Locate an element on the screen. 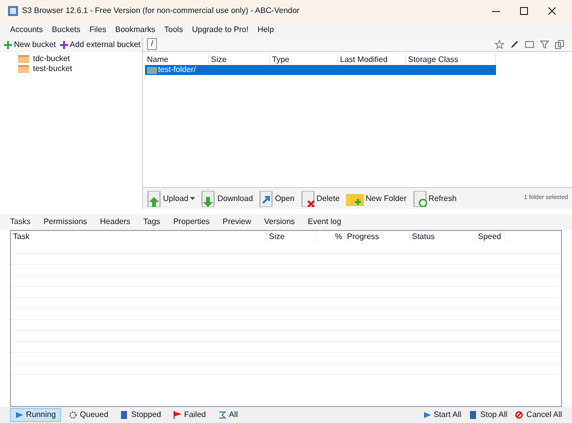  download-button: Download is located at coordinates (227, 198).